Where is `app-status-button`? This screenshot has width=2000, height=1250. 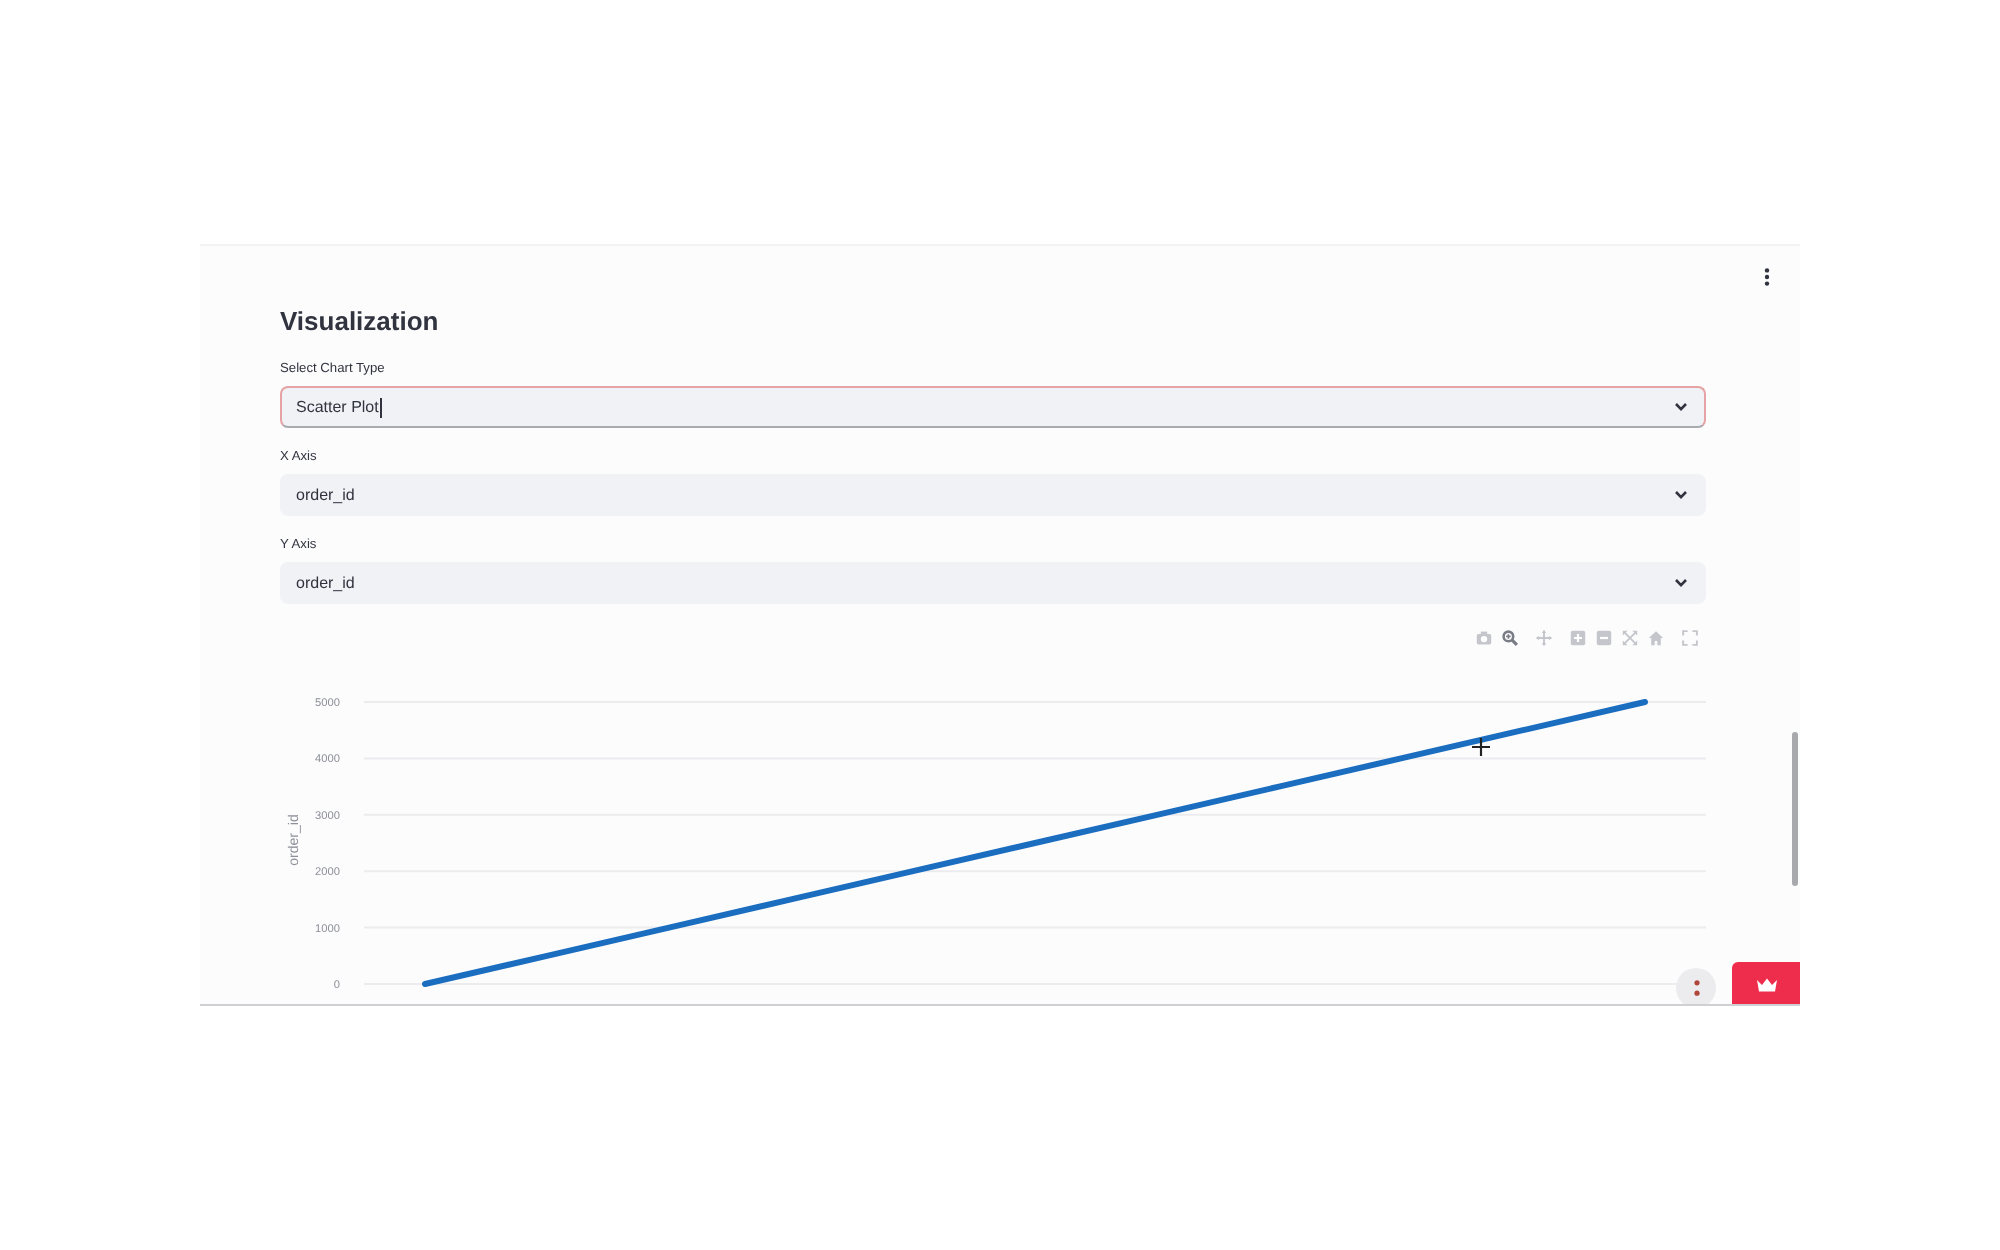
app-status-button is located at coordinates (1696, 986).